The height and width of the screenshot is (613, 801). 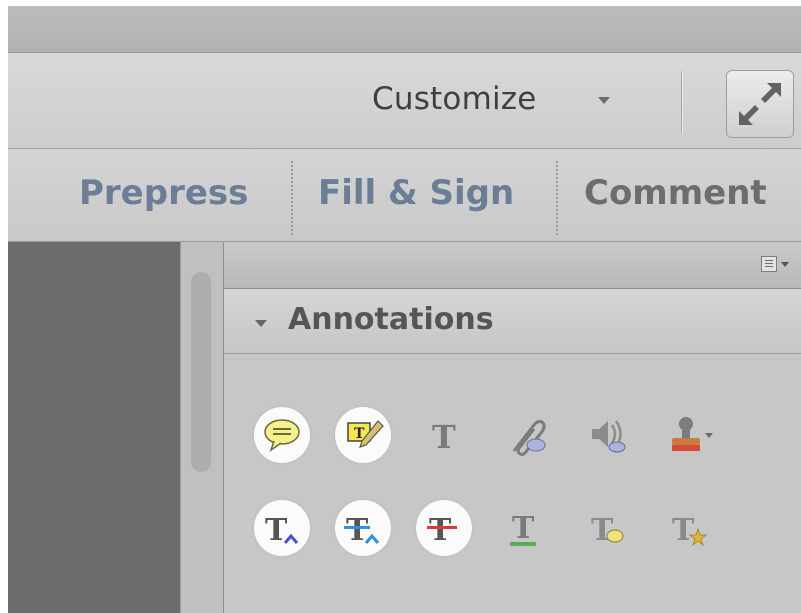 I want to click on underline-icon: T, so click(x=526, y=528).